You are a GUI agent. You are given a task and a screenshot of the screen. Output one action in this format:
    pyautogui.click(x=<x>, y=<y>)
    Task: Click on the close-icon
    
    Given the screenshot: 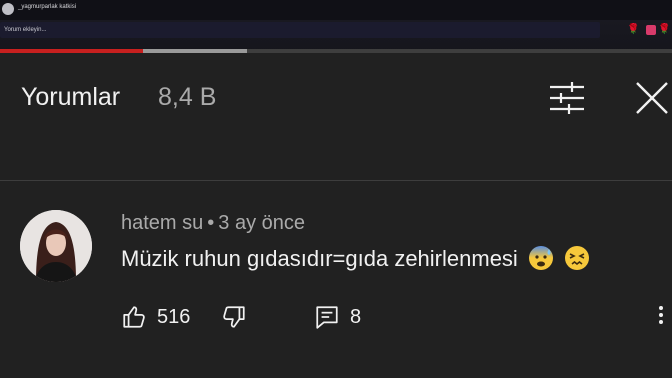 What is the action you would take?
    pyautogui.click(x=652, y=98)
    